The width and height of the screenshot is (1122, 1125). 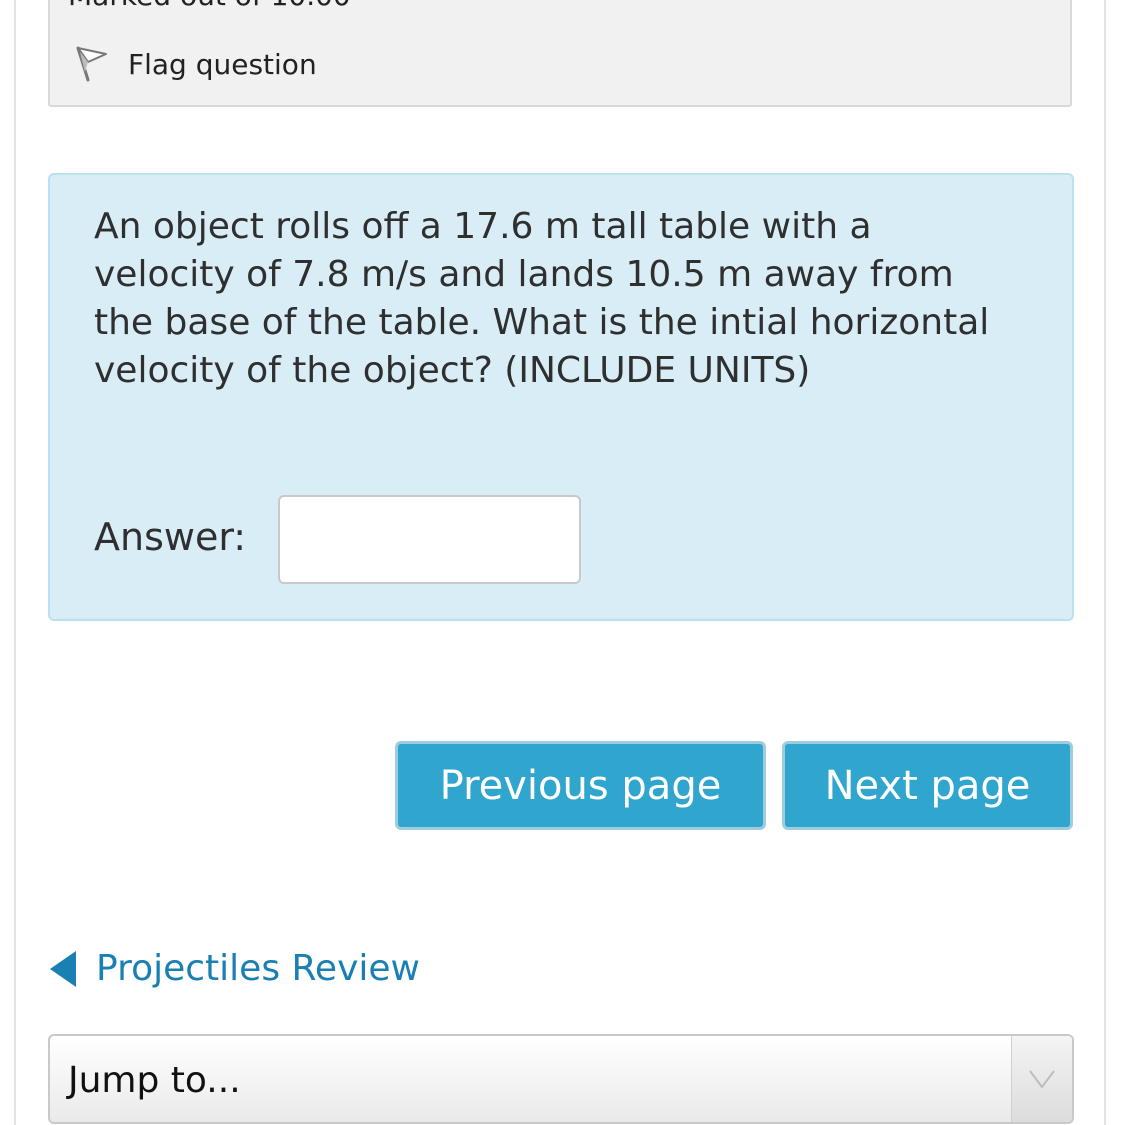 I want to click on chevron-down-icon, so click(x=1041, y=1079).